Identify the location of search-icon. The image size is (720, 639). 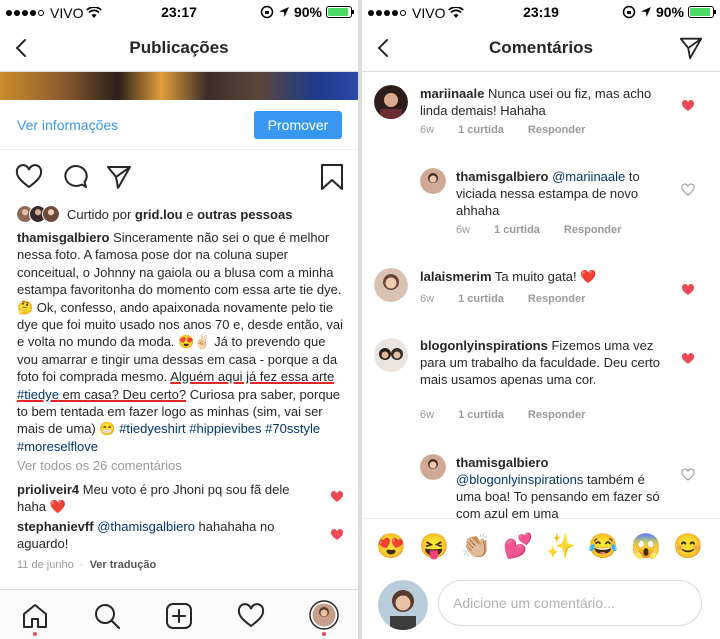
(107, 616).